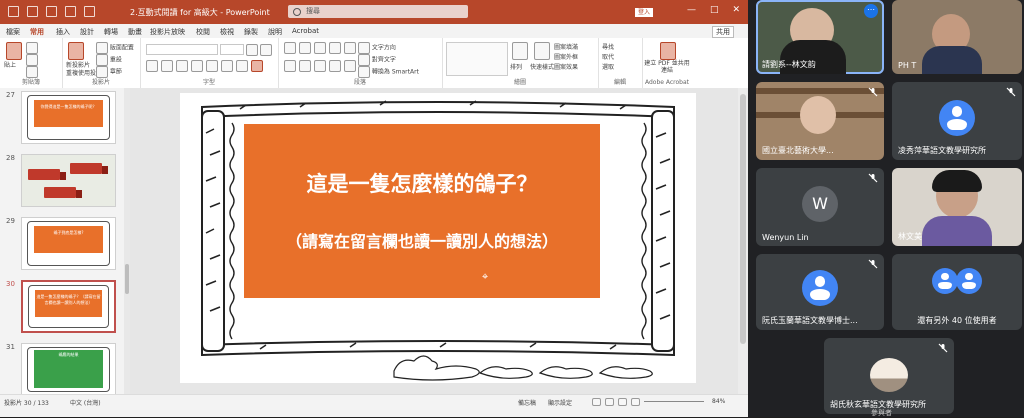 The width and height of the screenshot is (1024, 418). Describe the element at coordinates (68, 117) in the screenshot. I see `slide-thumbnail-27: 你覺得這是一隻怎樣的鴿子呢？` at that location.